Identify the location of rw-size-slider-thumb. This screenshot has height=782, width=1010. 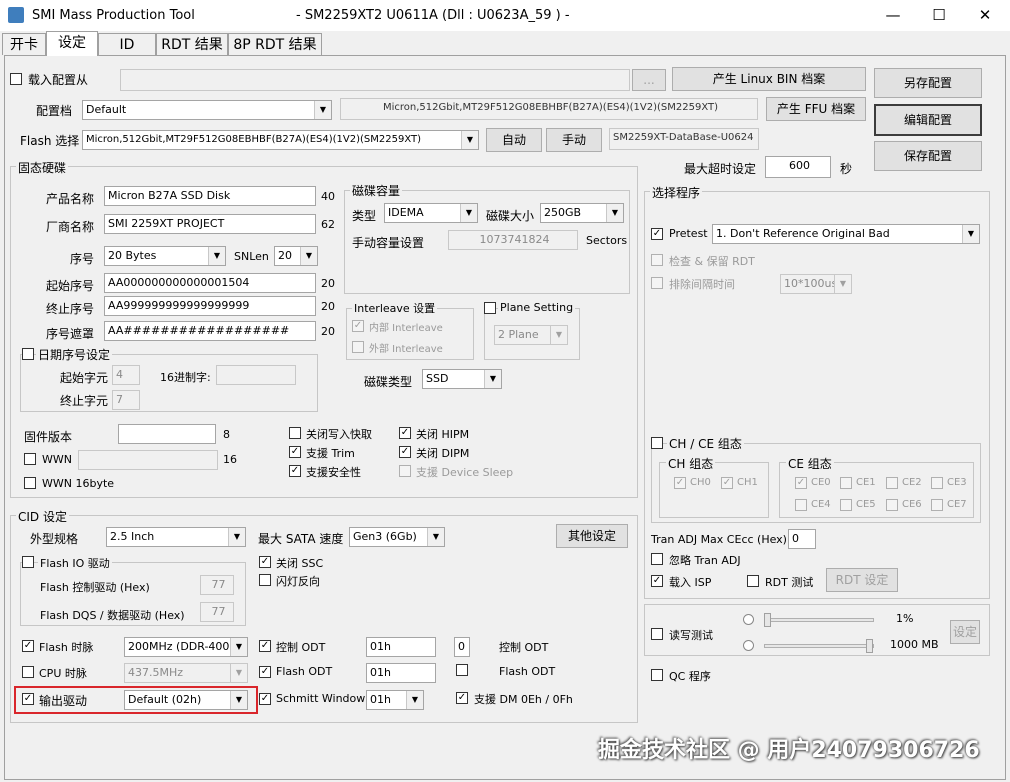
(869, 646).